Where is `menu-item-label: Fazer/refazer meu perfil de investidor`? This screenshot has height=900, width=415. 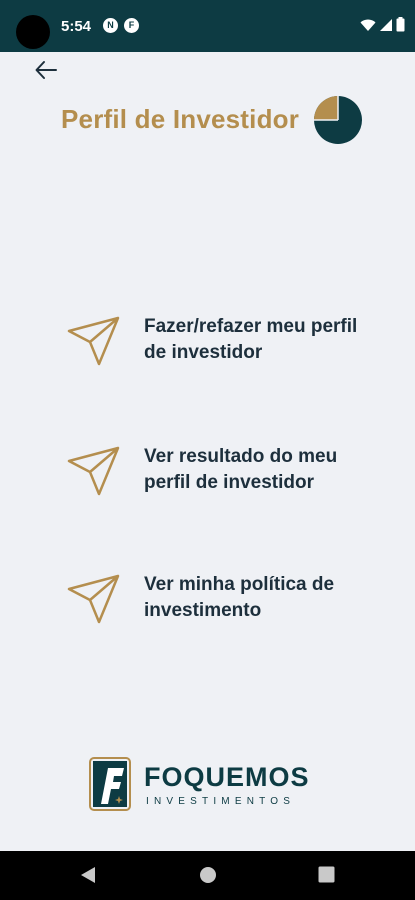
menu-item-label: Fazer/refazer meu perfil de investidor is located at coordinates (251, 339).